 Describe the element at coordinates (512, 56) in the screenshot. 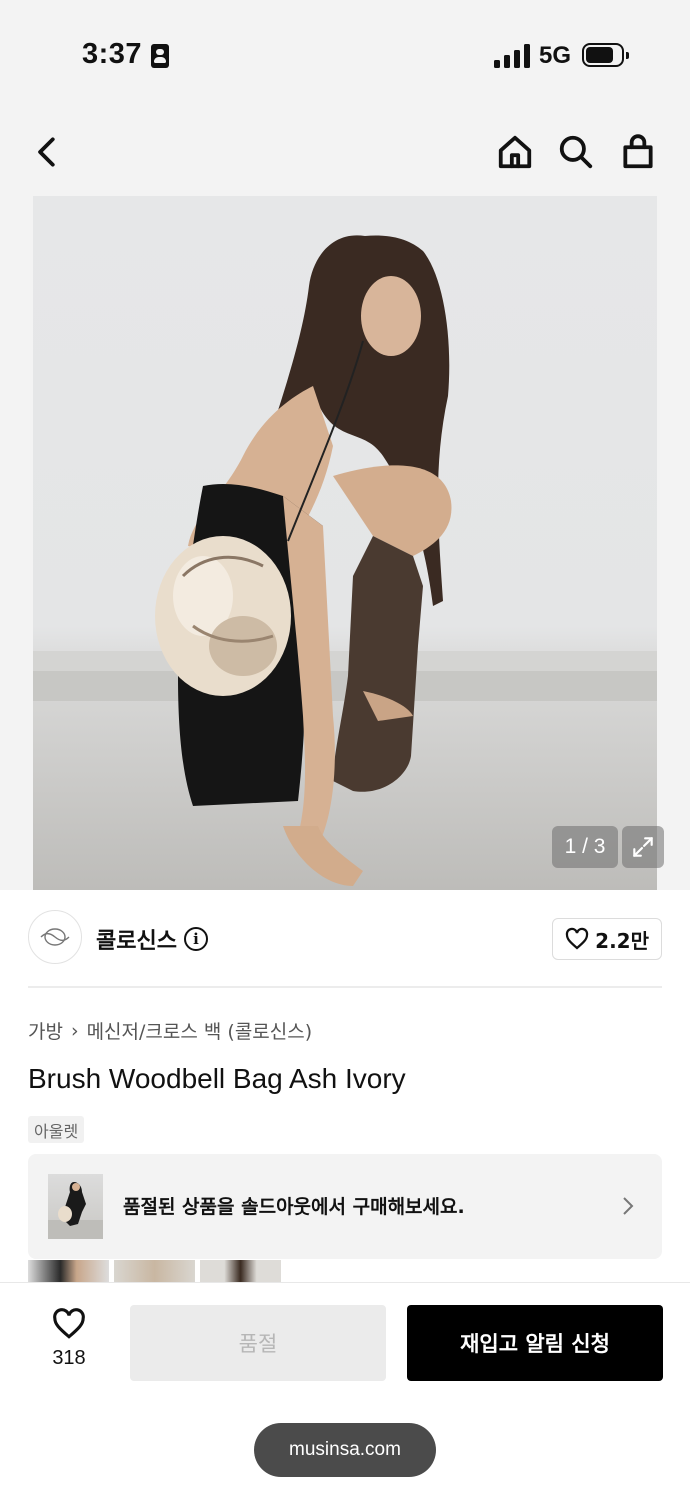

I see `cellular-signal-icon` at that location.